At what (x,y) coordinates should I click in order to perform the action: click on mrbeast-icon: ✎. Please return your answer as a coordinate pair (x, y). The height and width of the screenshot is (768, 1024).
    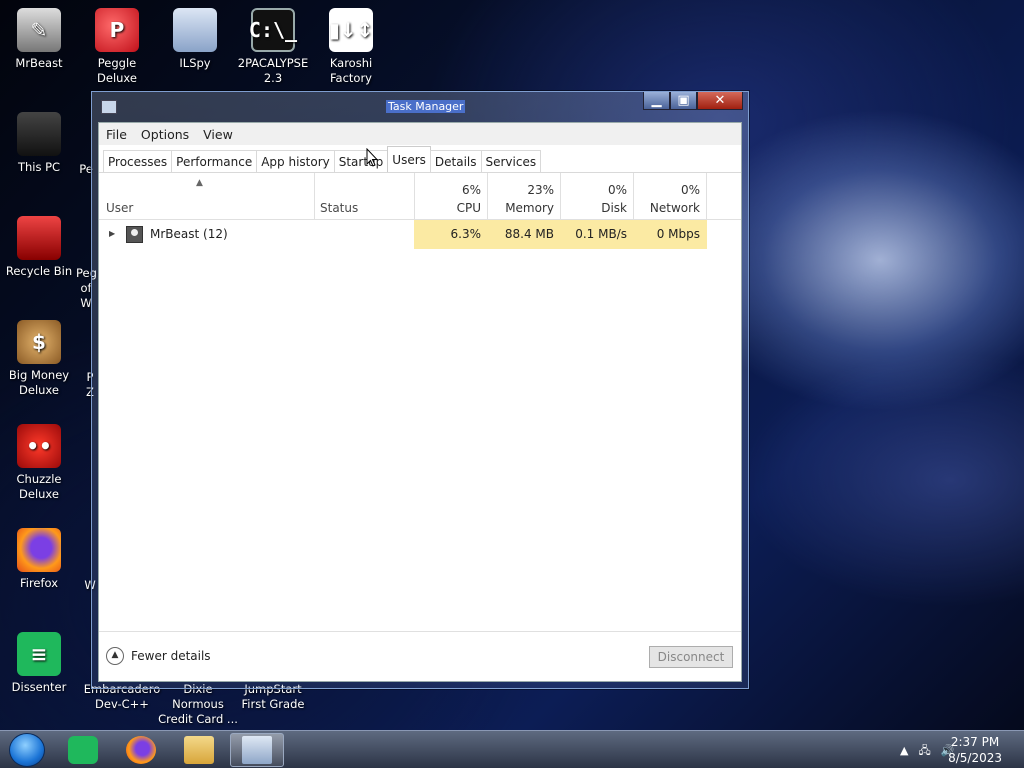
    Looking at the image, I should click on (39, 30).